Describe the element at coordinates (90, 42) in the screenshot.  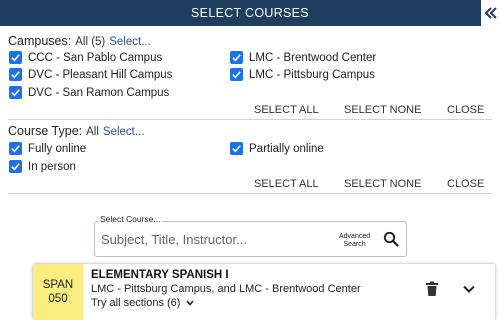
I see `campuses-count: All (5)` at that location.